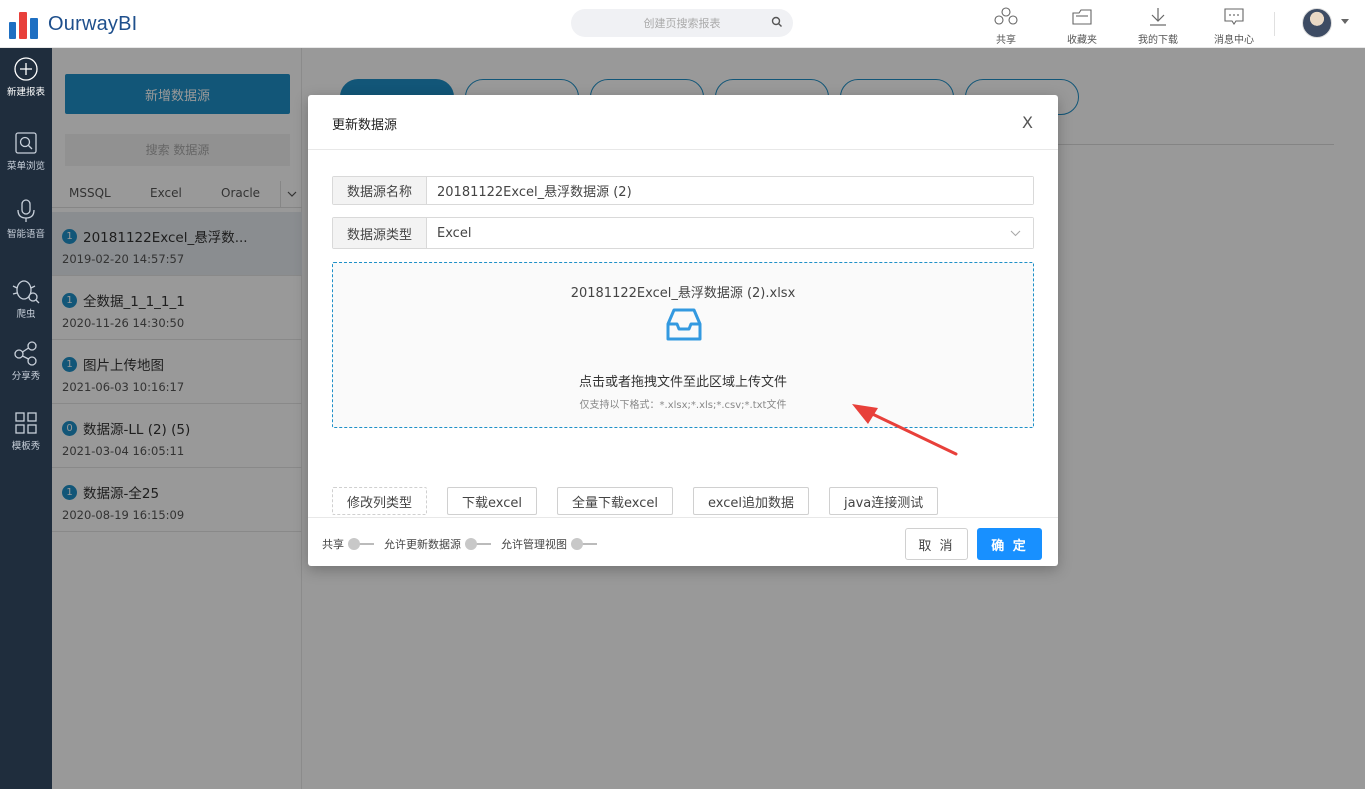 Image resolution: width=1365 pixels, height=789 pixels. What do you see at coordinates (585, 544) in the screenshot?
I see `allow-manage-view-toggle` at bounding box center [585, 544].